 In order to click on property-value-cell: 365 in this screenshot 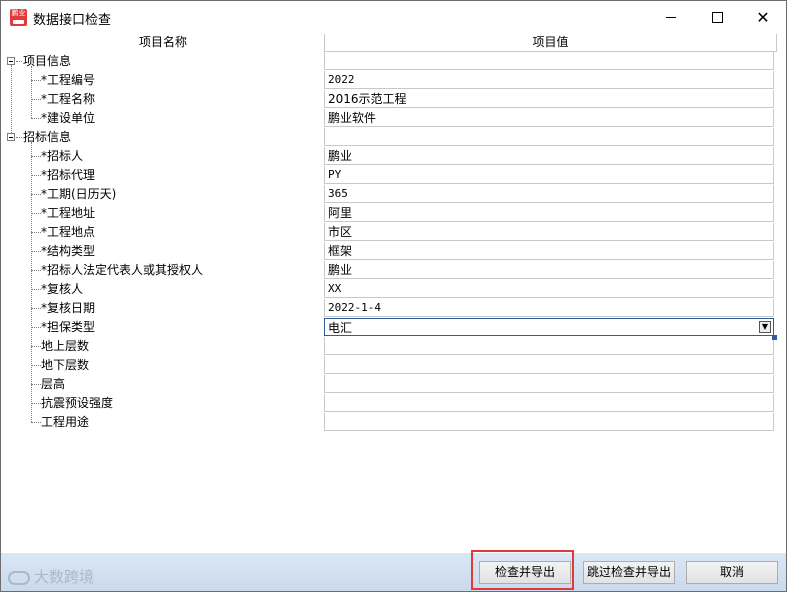, I will do `click(549, 194)`.